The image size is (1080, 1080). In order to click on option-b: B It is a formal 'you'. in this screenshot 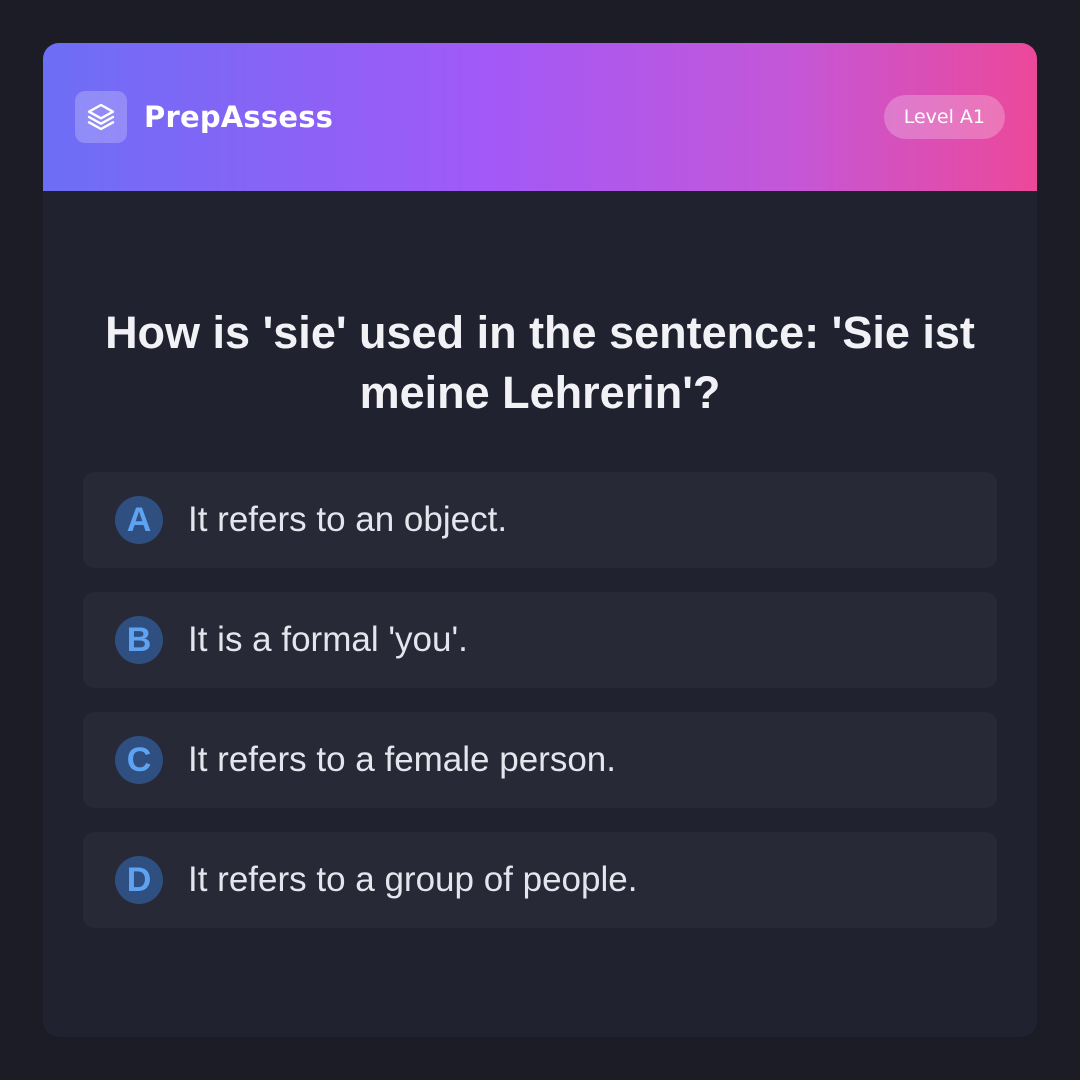, I will do `click(540, 640)`.